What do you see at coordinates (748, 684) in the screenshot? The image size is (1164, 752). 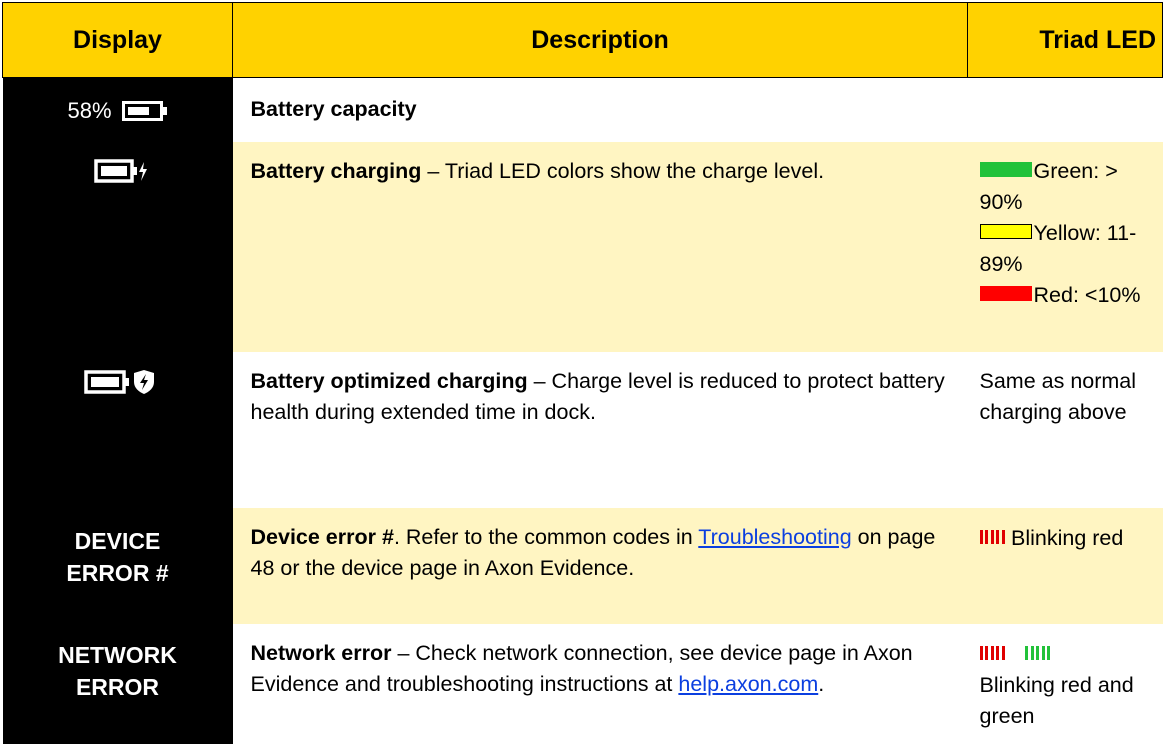 I see `help-axon-link: help.axon.com` at bounding box center [748, 684].